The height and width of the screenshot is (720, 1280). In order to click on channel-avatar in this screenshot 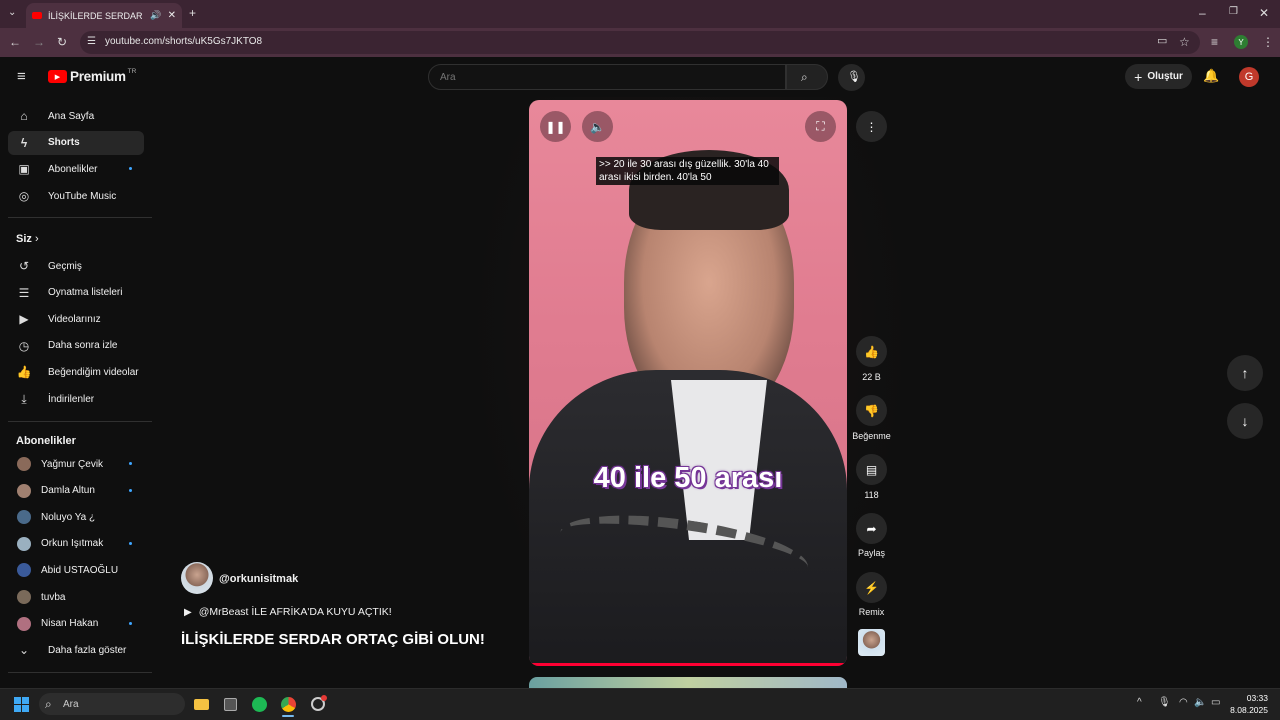, I will do `click(197, 578)`.